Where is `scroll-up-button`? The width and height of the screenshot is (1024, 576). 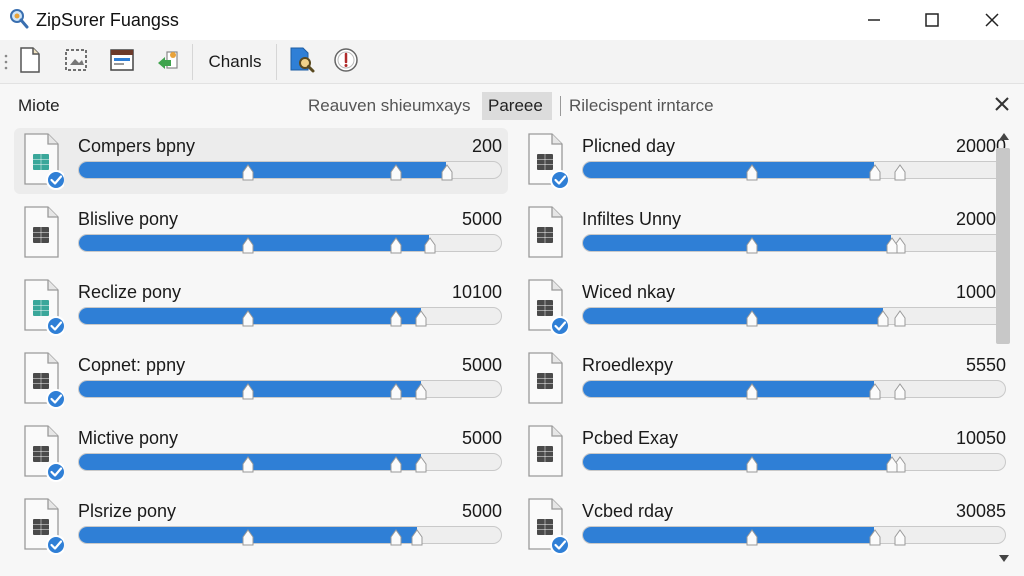
scroll-up-button is located at coordinates (1004, 137).